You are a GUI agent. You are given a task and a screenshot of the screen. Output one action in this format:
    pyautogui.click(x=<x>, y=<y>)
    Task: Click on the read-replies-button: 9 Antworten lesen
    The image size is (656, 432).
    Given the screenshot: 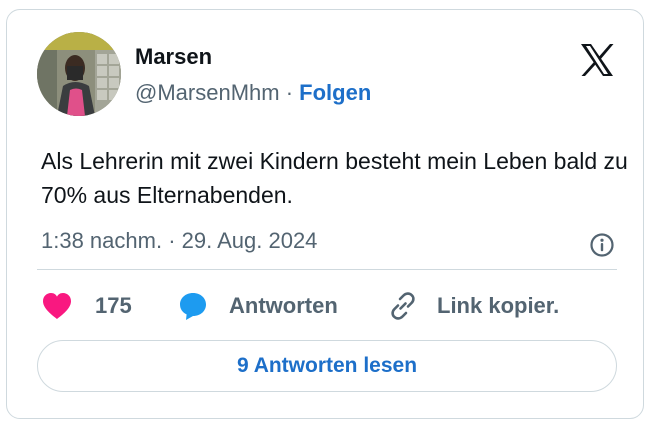 What is the action you would take?
    pyautogui.click(x=327, y=366)
    